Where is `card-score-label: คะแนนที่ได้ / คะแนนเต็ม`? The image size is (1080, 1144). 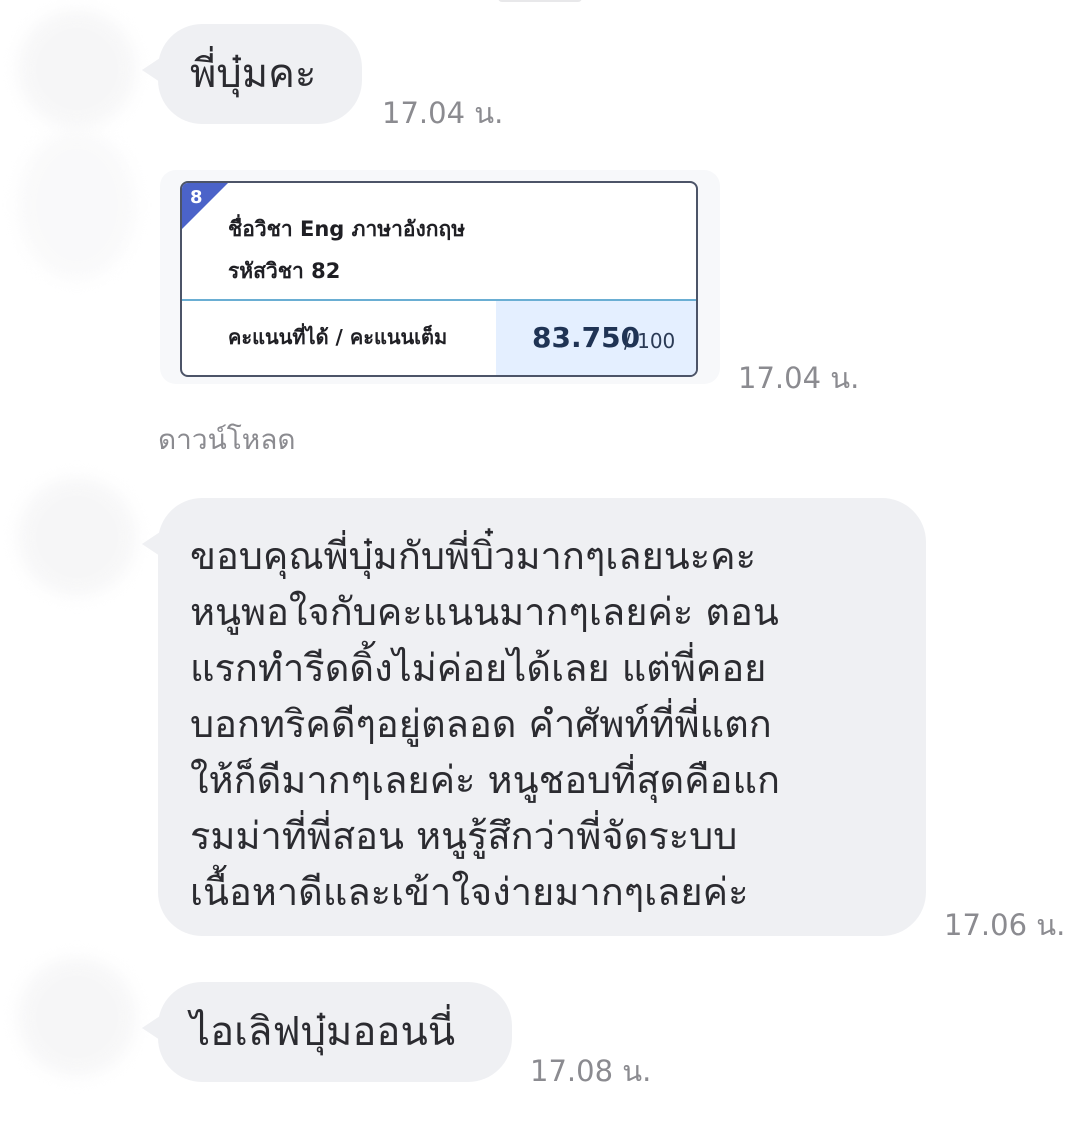 card-score-label: คะแนนที่ได้ / คะแนนเต็ม is located at coordinates (338, 337).